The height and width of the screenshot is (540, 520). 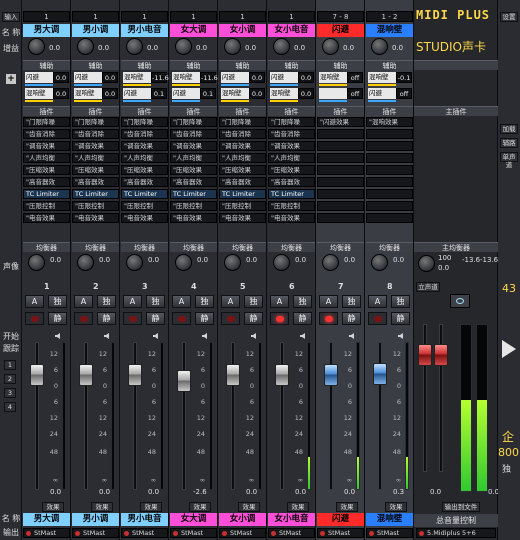 I want to click on send-level: off, so click(x=404, y=93).